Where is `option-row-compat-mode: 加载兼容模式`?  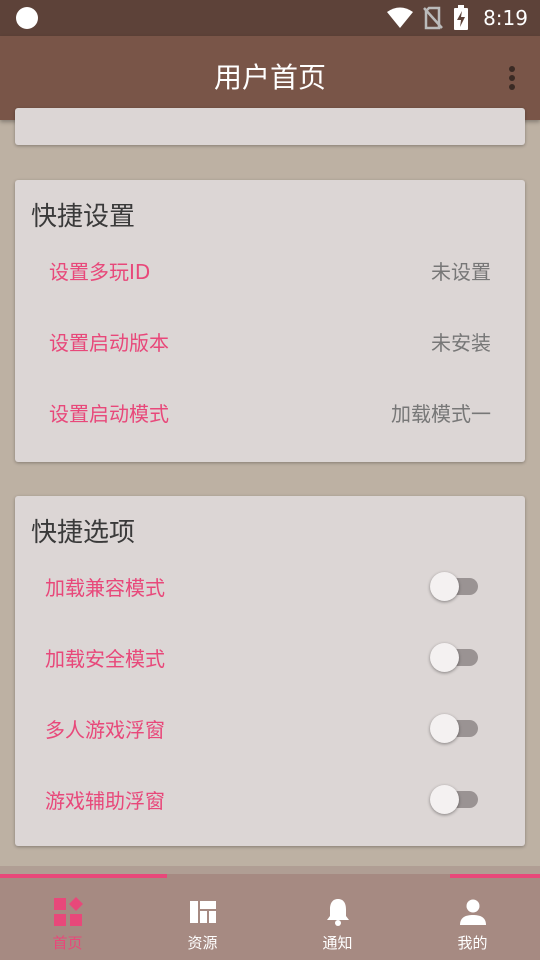
option-row-compat-mode: 加载兼容模式 is located at coordinates (270, 586).